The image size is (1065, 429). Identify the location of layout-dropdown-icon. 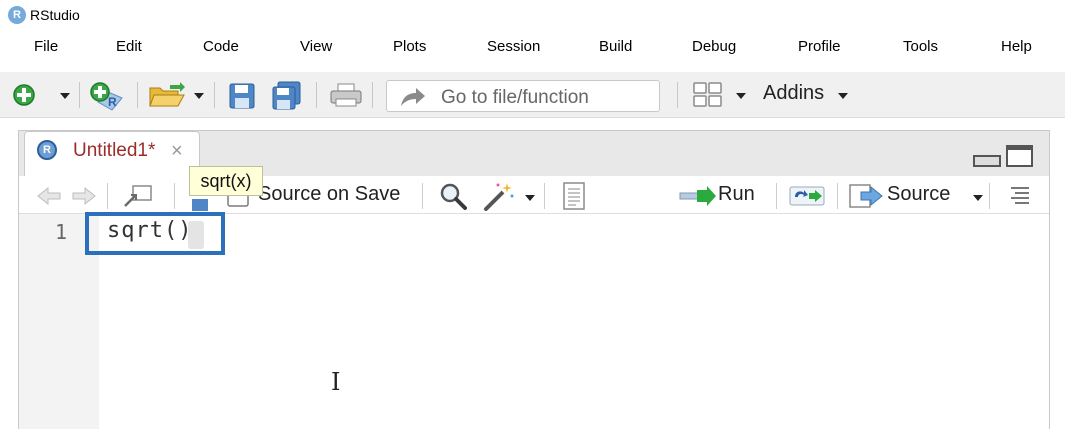
(741, 96).